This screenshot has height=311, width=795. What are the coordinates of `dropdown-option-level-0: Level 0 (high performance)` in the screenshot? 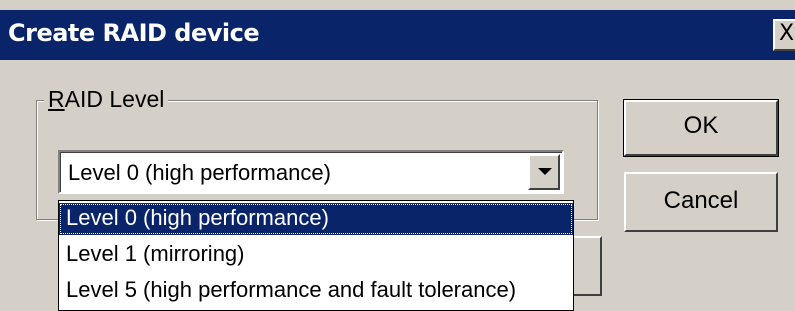 It's located at (316, 219).